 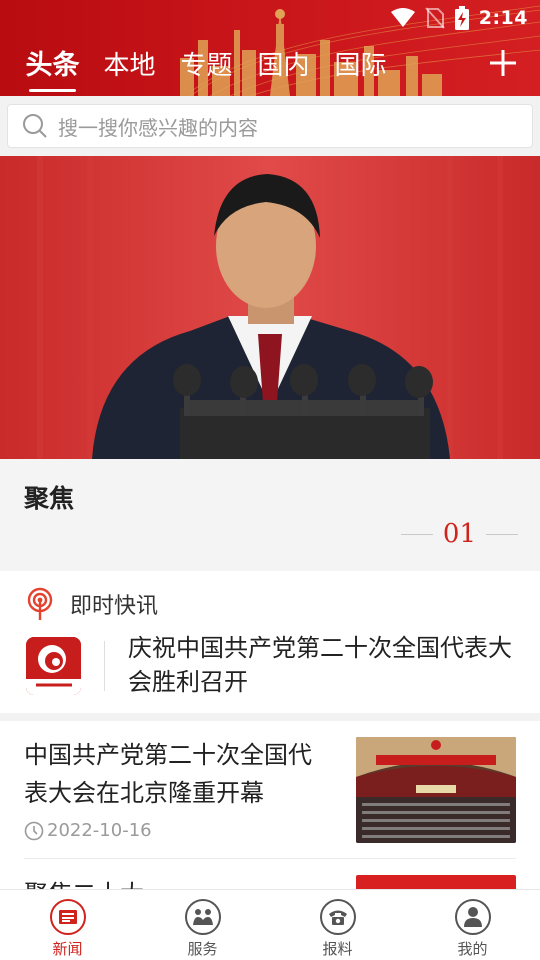 I want to click on news-item: 中国共产党第二十次全国代表大会在北京隆重开幕 2022-10-16, so click(x=270, y=790).